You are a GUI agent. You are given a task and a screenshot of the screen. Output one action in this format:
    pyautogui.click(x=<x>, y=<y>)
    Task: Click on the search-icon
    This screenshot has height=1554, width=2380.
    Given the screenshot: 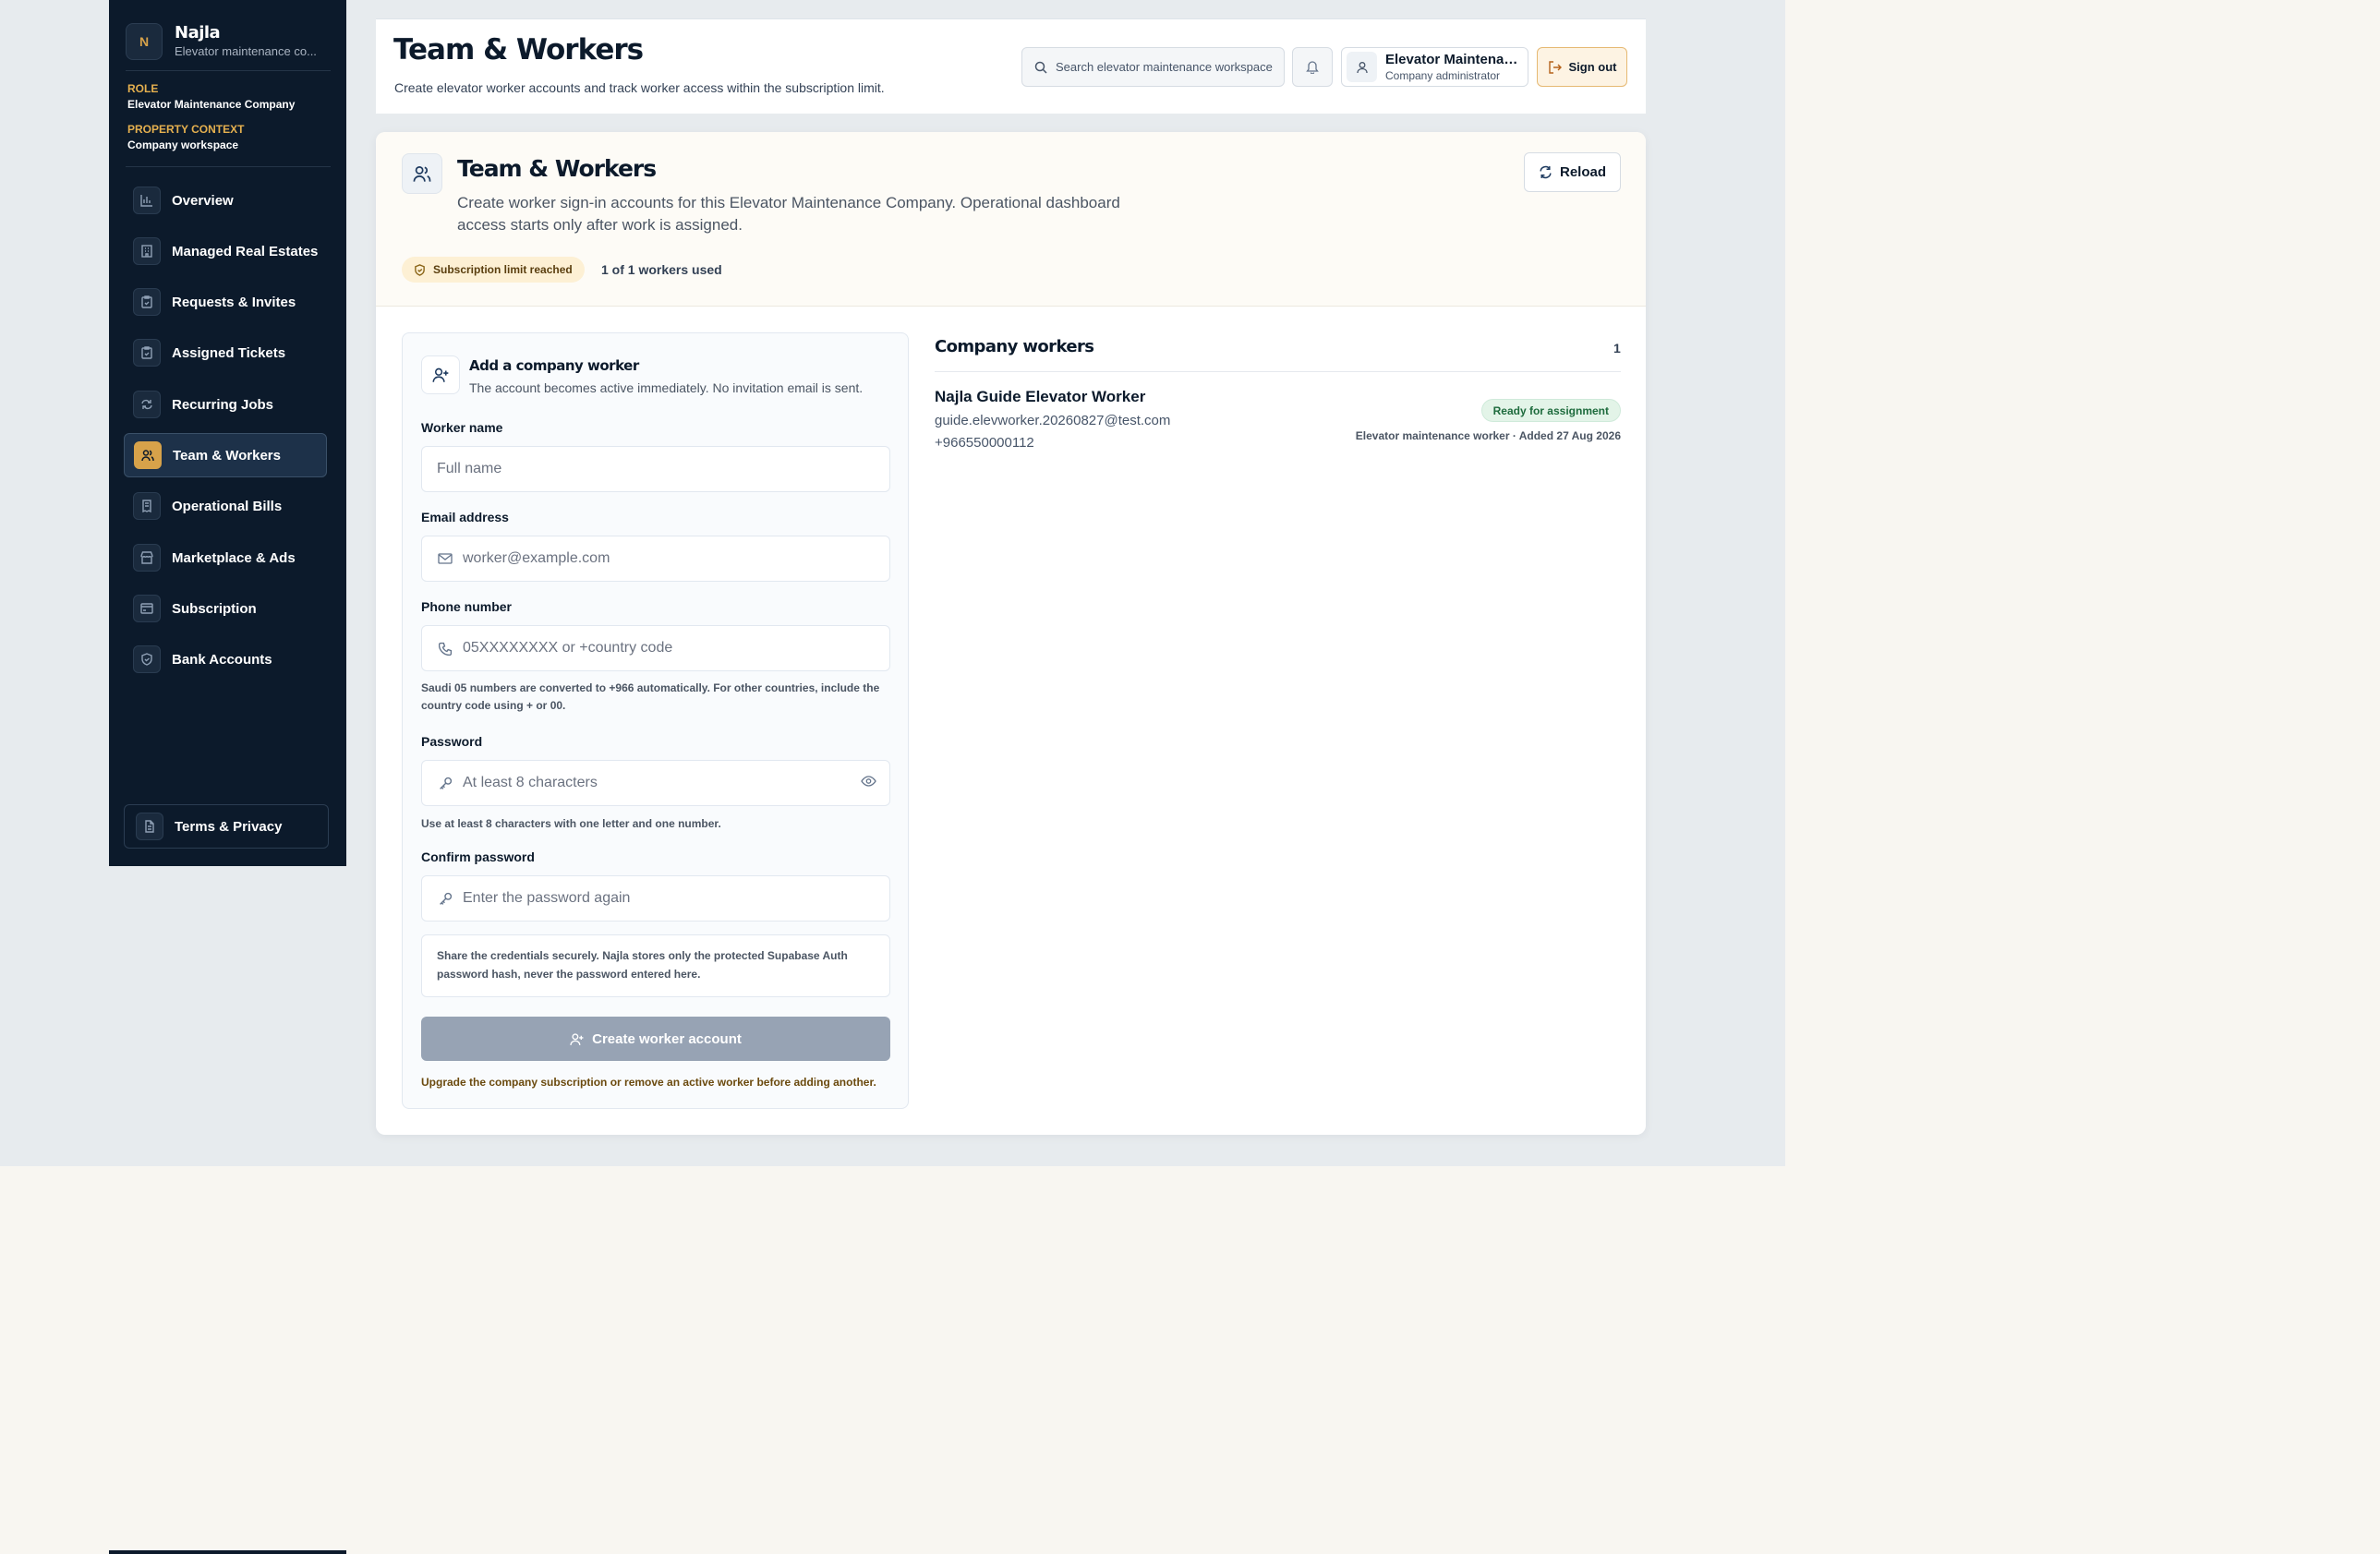 What is the action you would take?
    pyautogui.click(x=1040, y=67)
    